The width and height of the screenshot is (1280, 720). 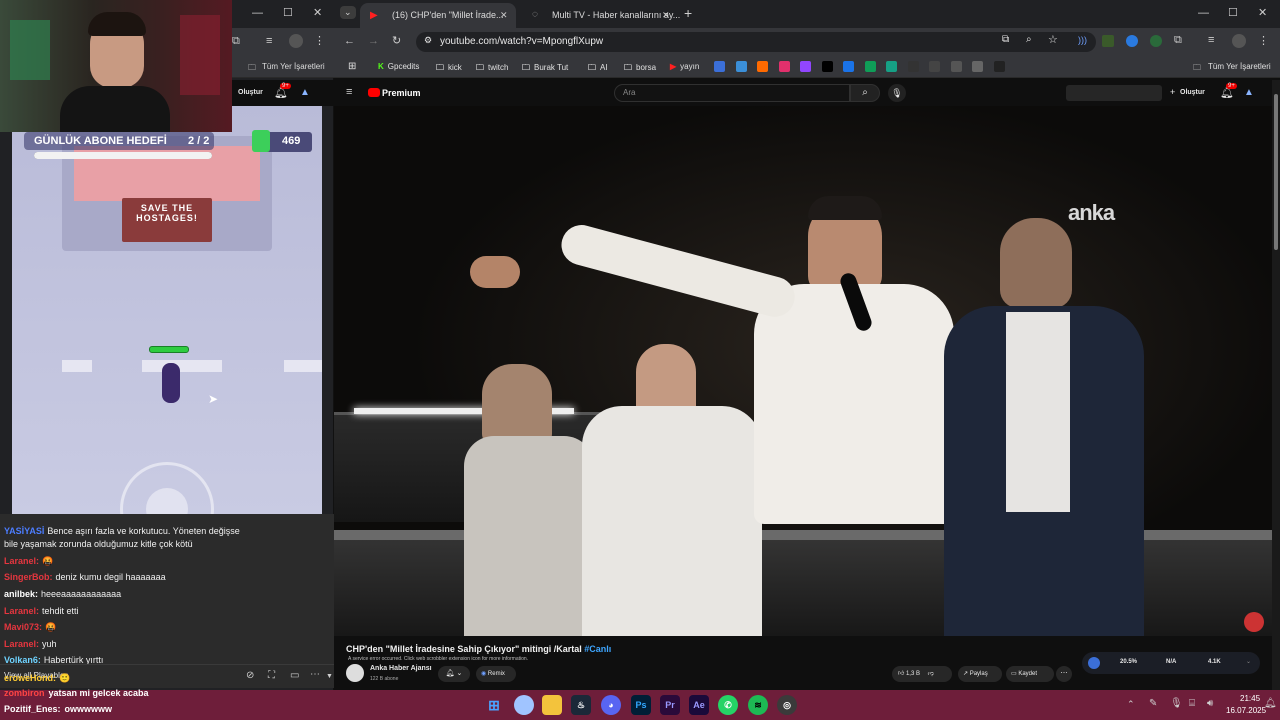 What do you see at coordinates (931, 674) in the screenshot?
I see `dislike-icon: 👎︎` at bounding box center [931, 674].